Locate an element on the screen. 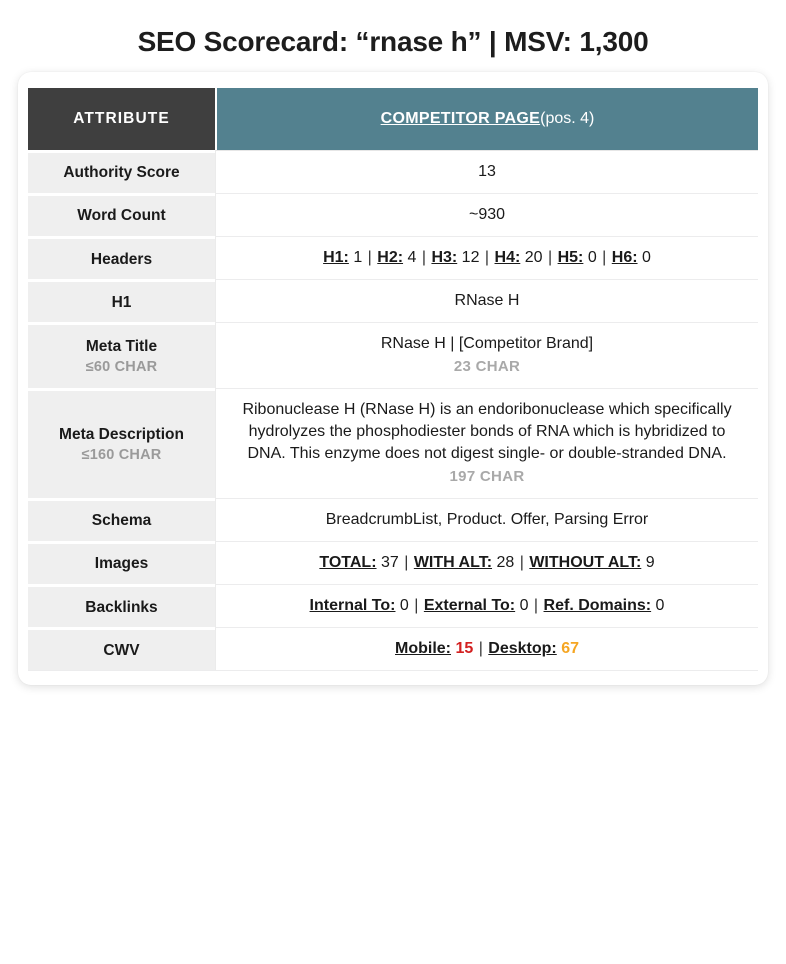  attribute-label-cell: Meta Description ≤160 CHAR is located at coordinates (121, 443).